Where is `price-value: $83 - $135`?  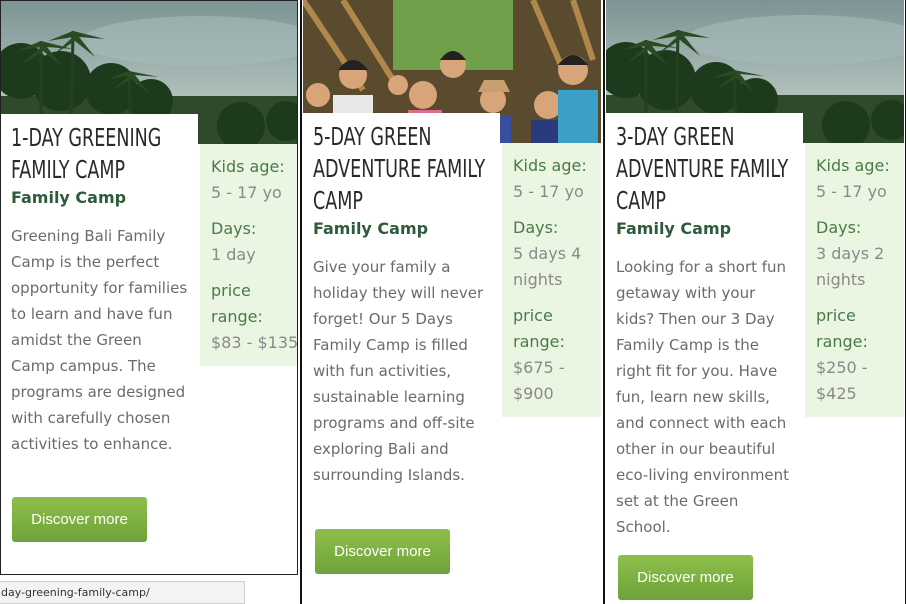
price-value: $83 - $135 is located at coordinates (254, 342).